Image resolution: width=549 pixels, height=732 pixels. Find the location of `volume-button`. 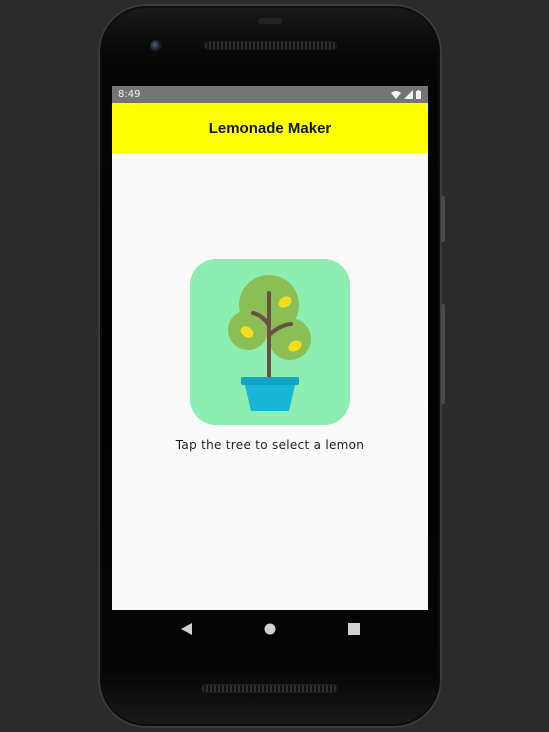

volume-button is located at coordinates (443, 354).